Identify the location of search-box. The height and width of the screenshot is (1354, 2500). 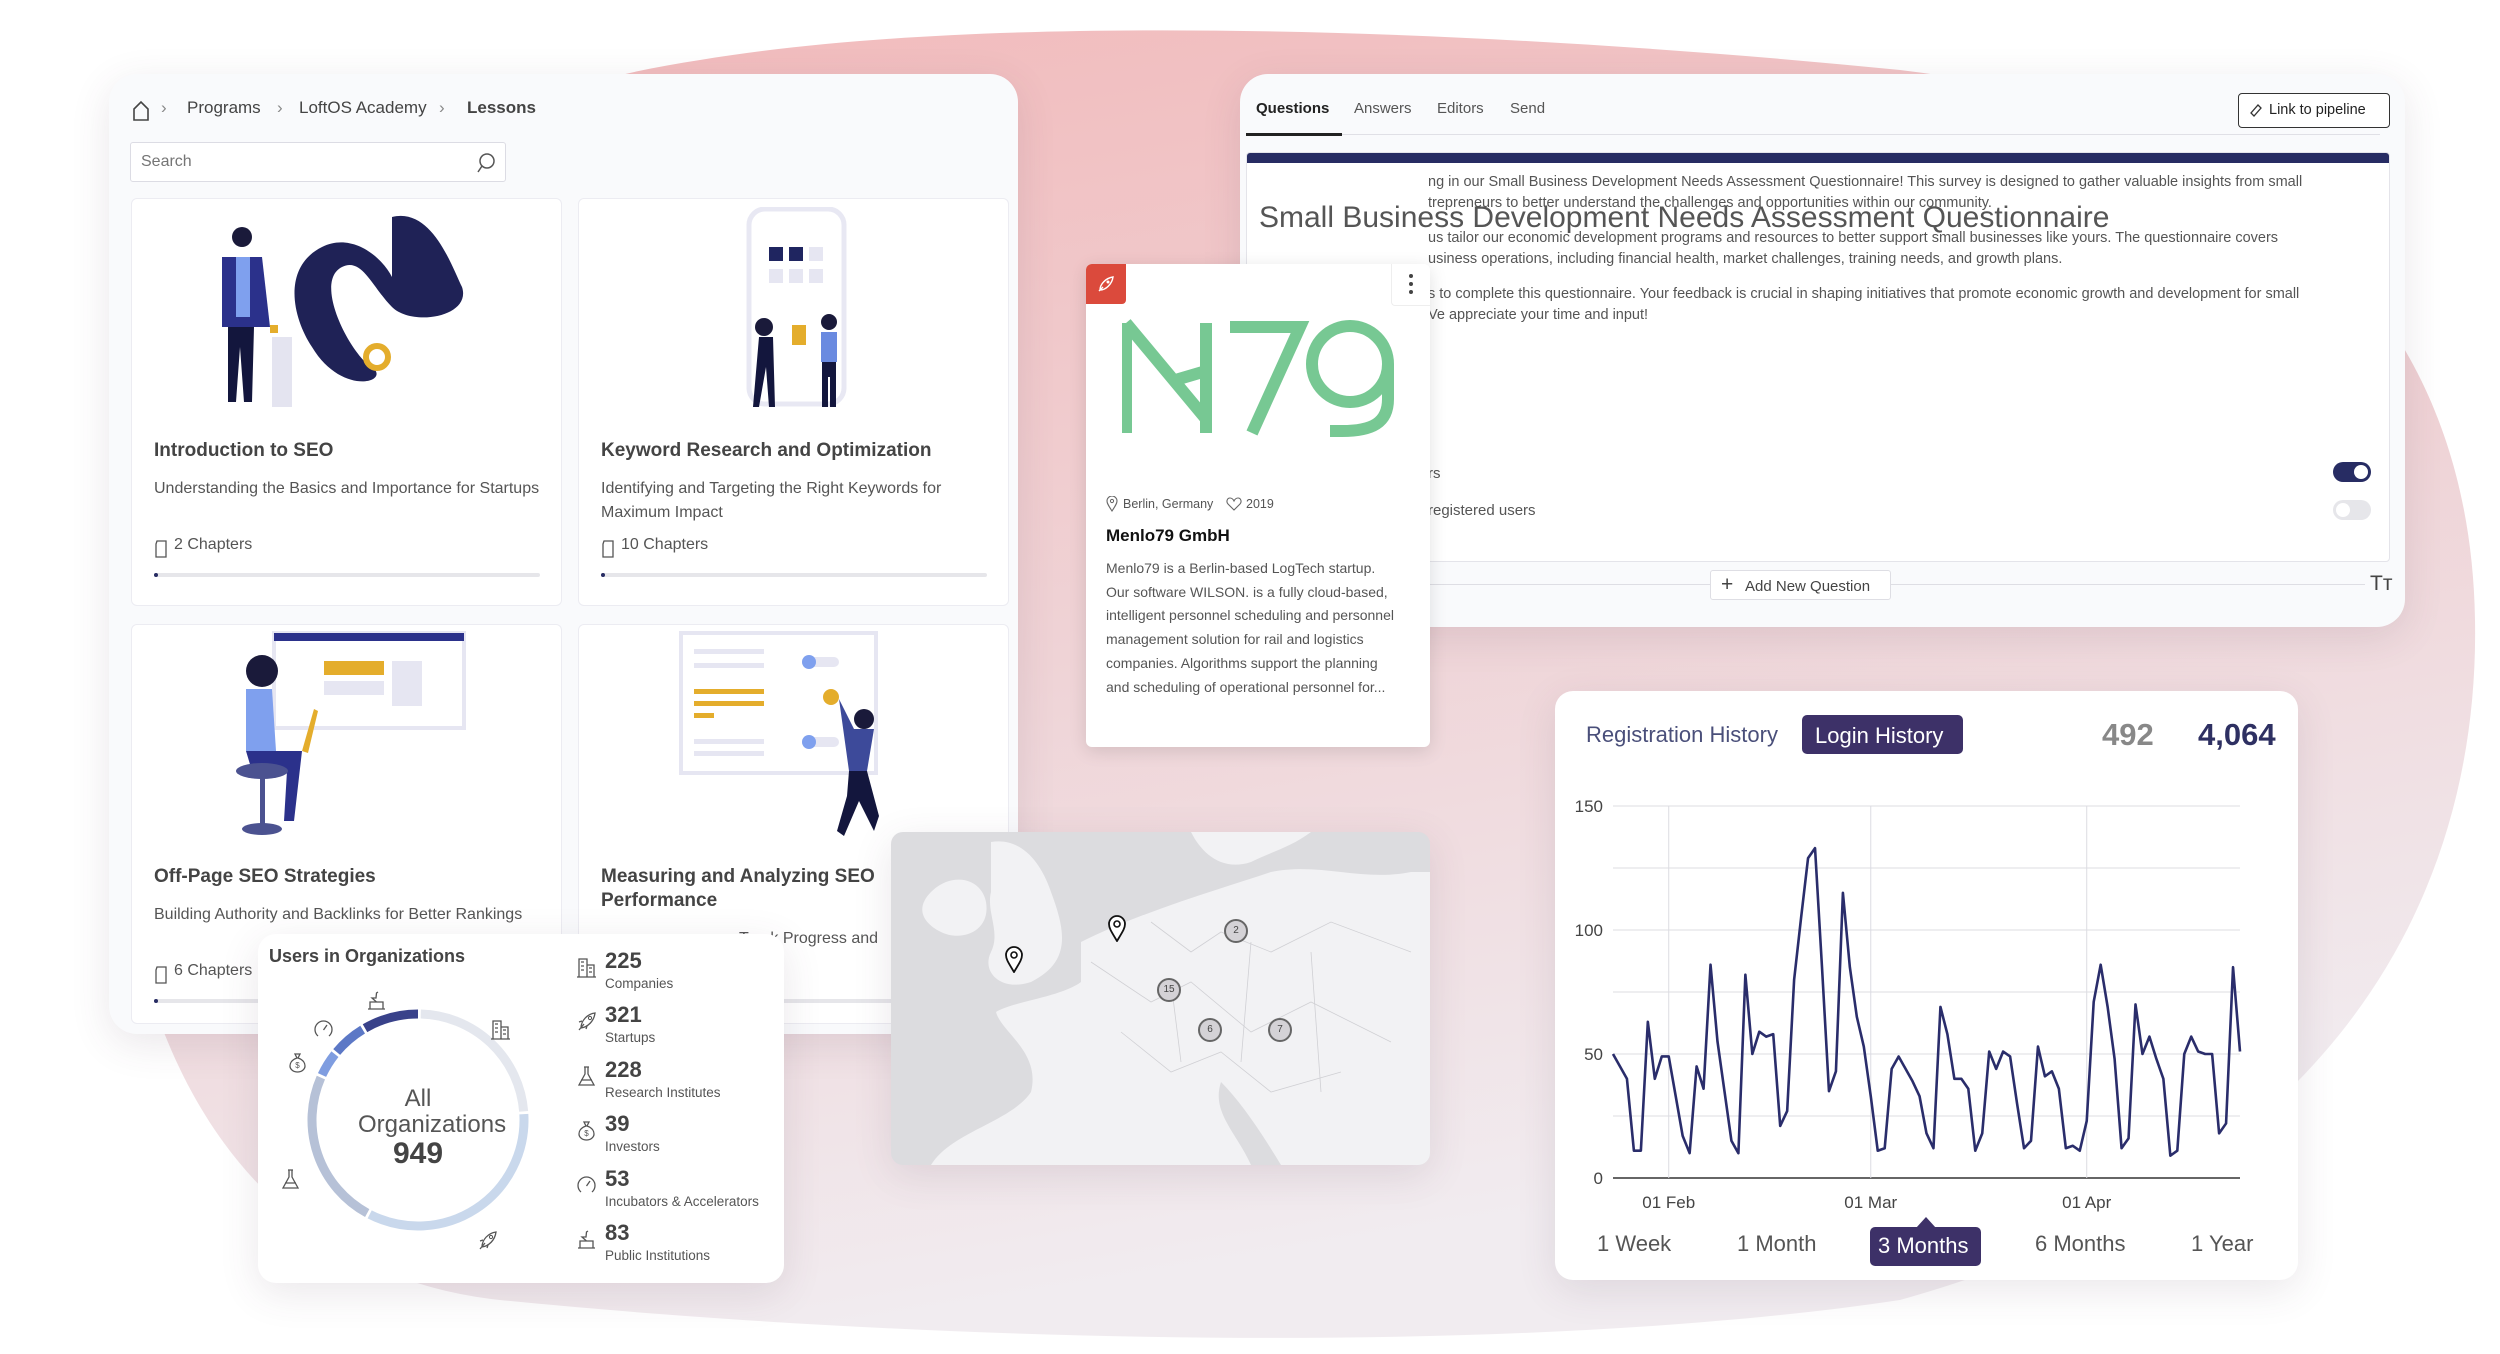
(318, 162).